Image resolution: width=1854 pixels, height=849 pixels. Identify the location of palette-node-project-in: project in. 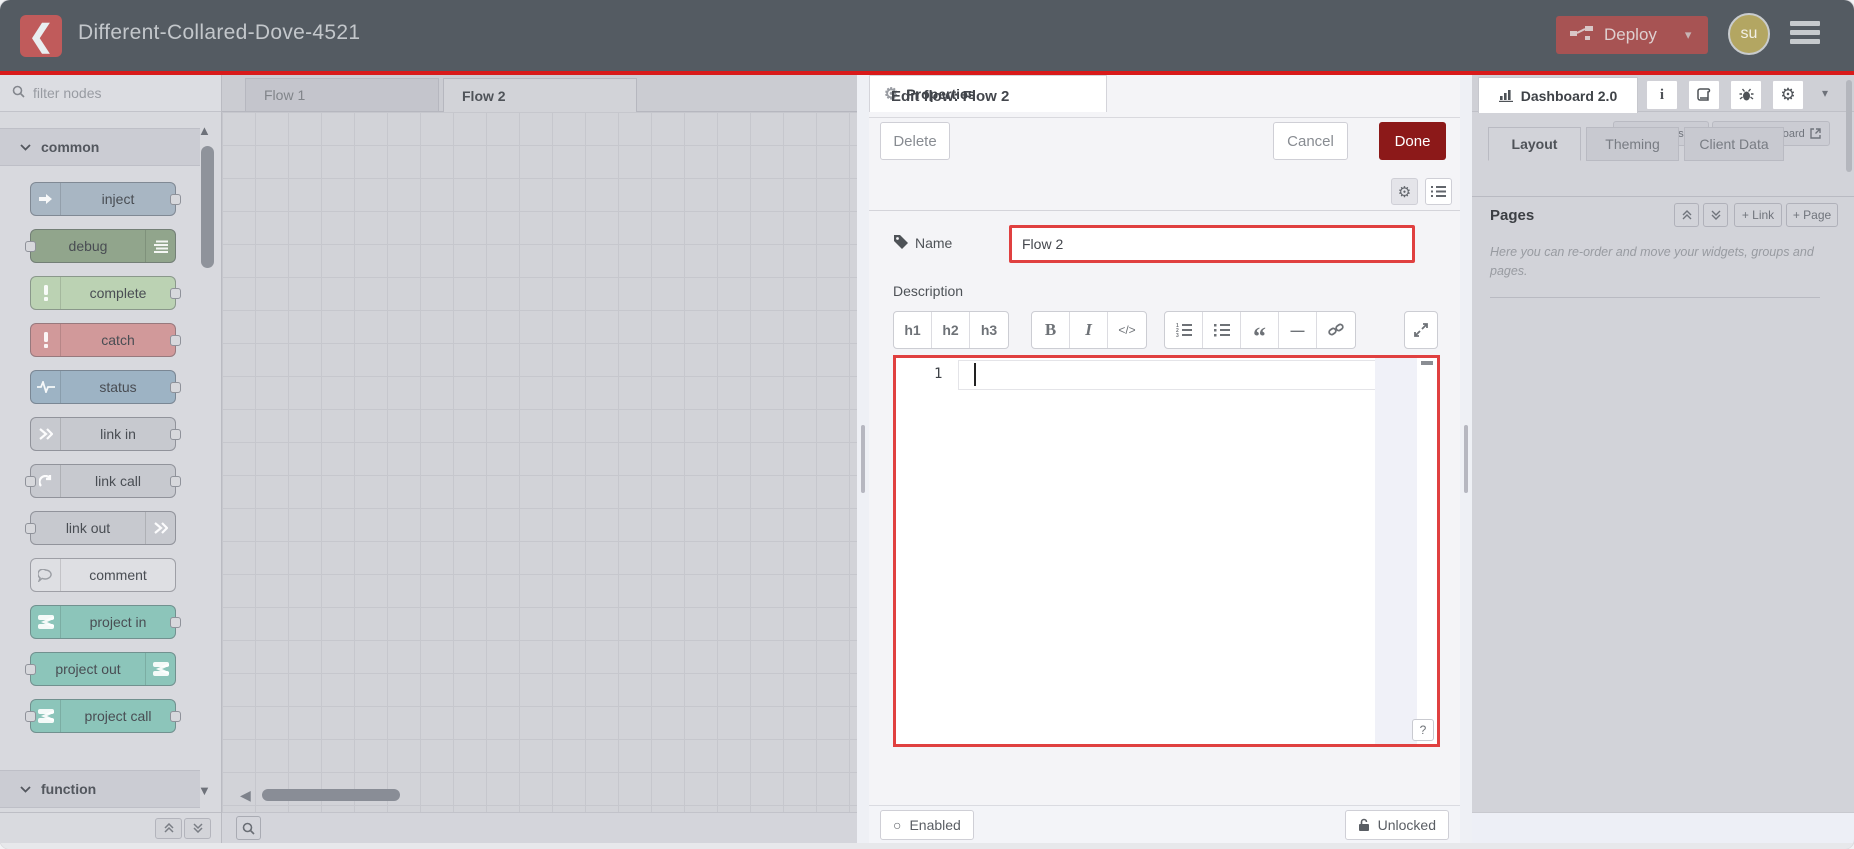
(105, 622).